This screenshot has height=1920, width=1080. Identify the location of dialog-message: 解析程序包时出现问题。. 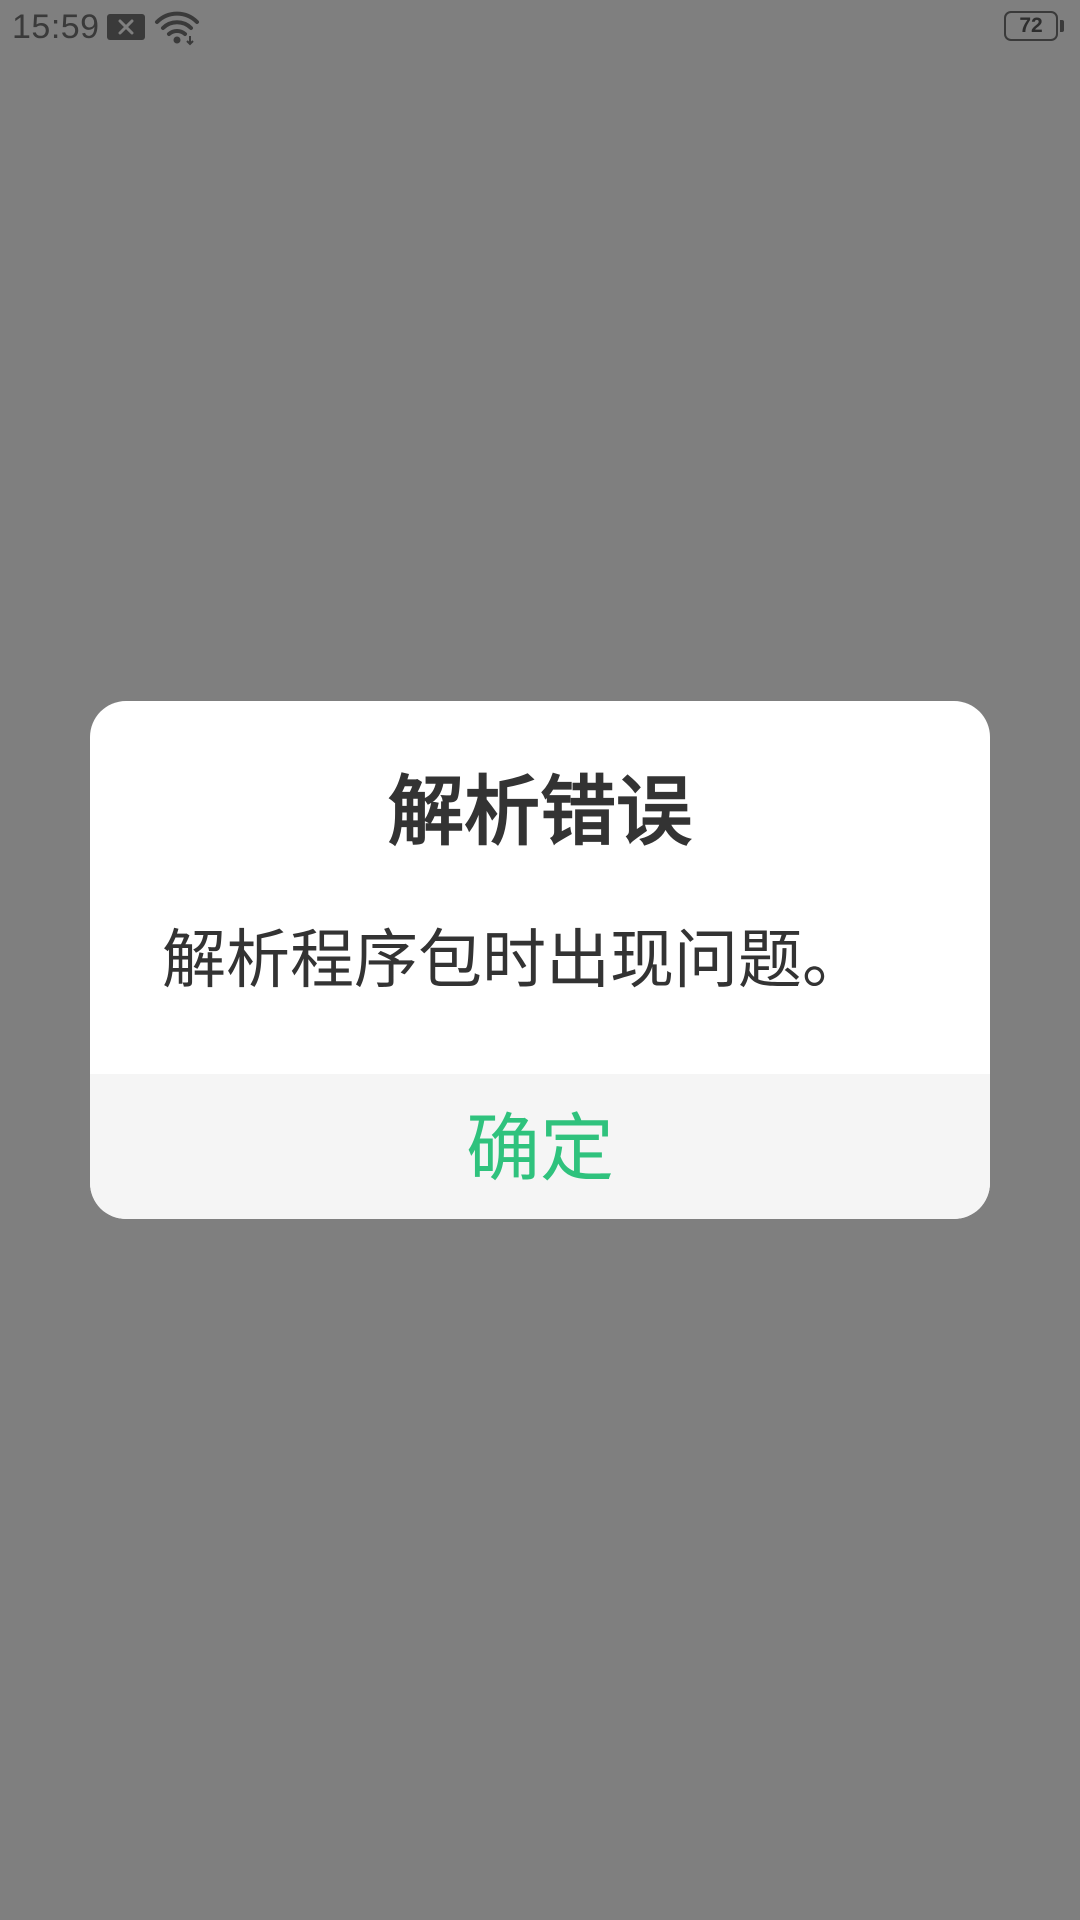
(514, 961).